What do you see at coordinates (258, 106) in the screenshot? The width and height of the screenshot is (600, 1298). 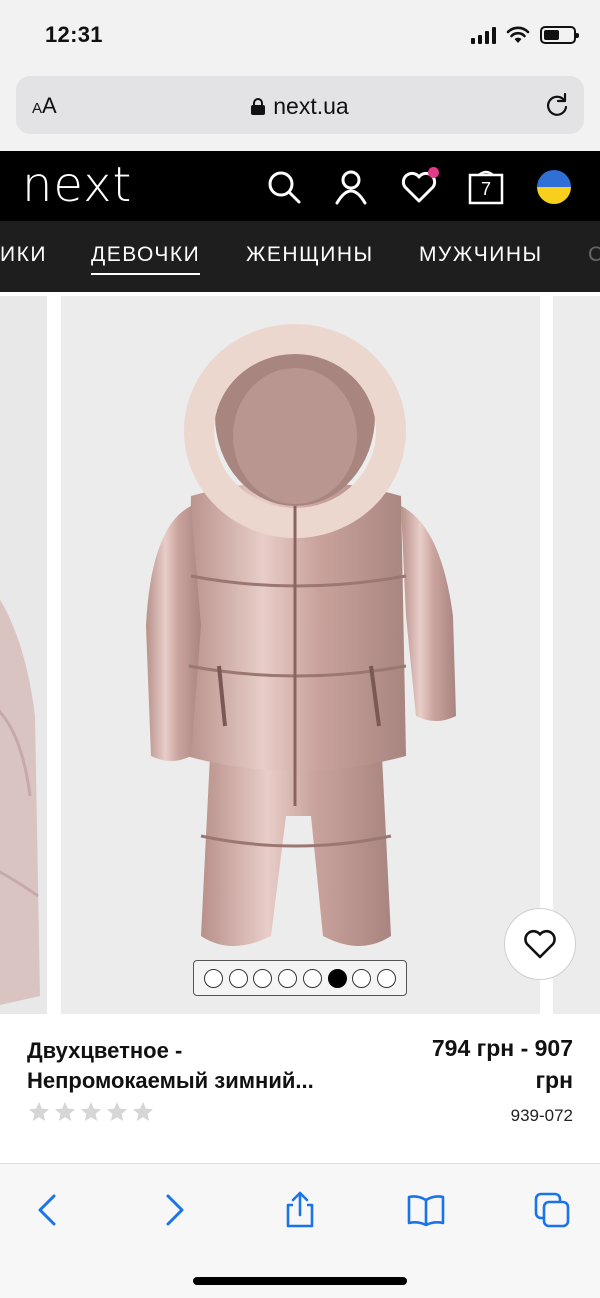 I see `lock-icon` at bounding box center [258, 106].